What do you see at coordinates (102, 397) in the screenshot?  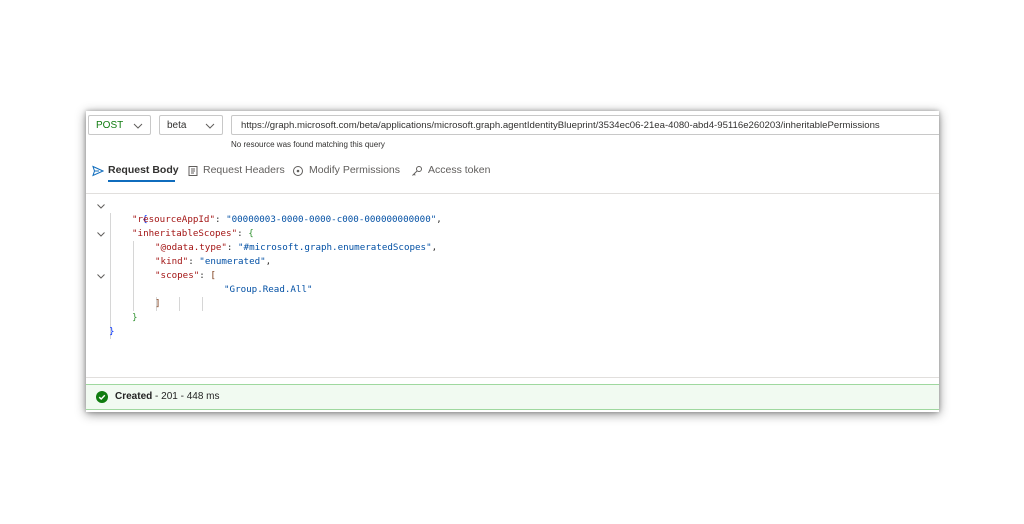 I see `success-check-icon` at bounding box center [102, 397].